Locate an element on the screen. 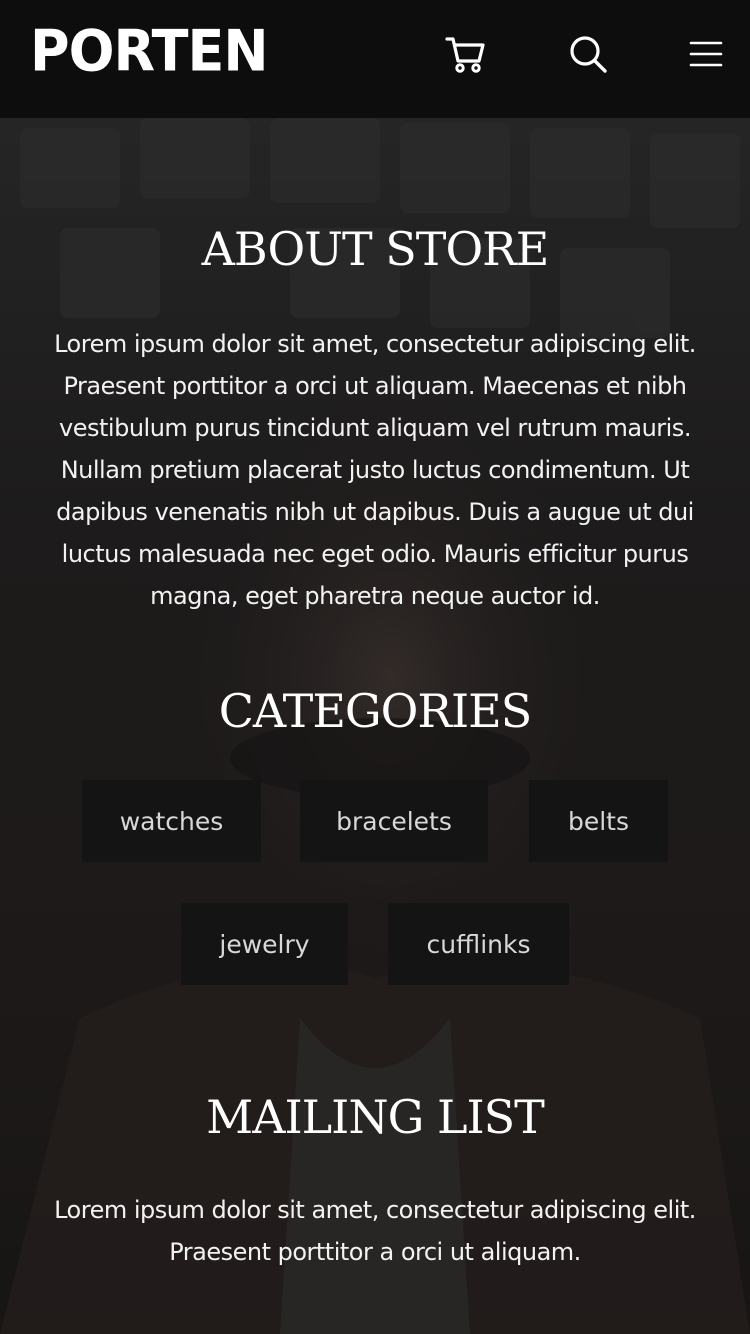  menu-button is located at coordinates (706, 54).